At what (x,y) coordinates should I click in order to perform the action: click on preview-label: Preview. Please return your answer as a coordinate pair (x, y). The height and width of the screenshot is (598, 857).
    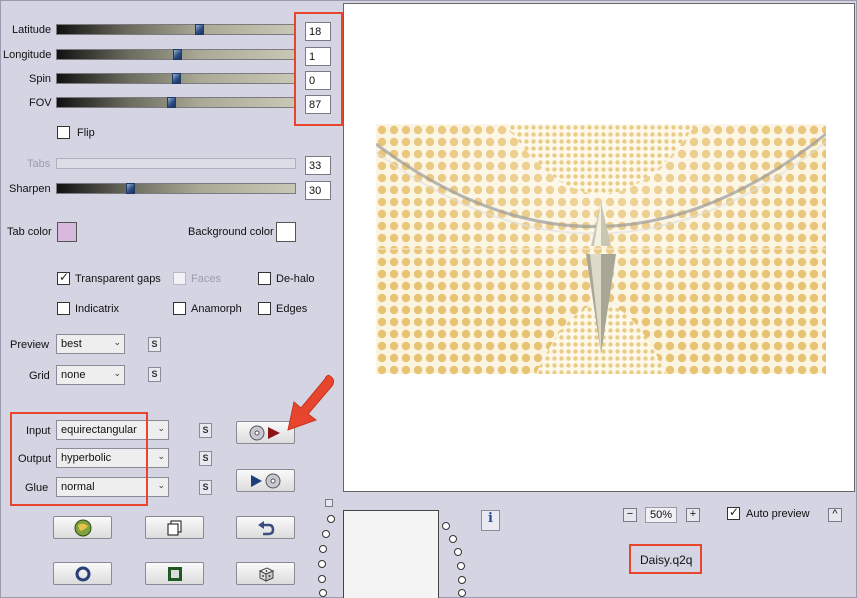
    Looking at the image, I should click on (30, 345).